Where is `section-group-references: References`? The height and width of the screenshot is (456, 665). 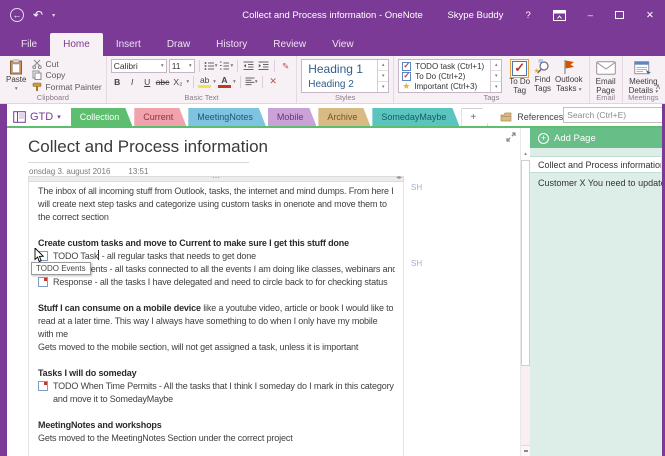 section-group-references: References is located at coordinates (531, 119).